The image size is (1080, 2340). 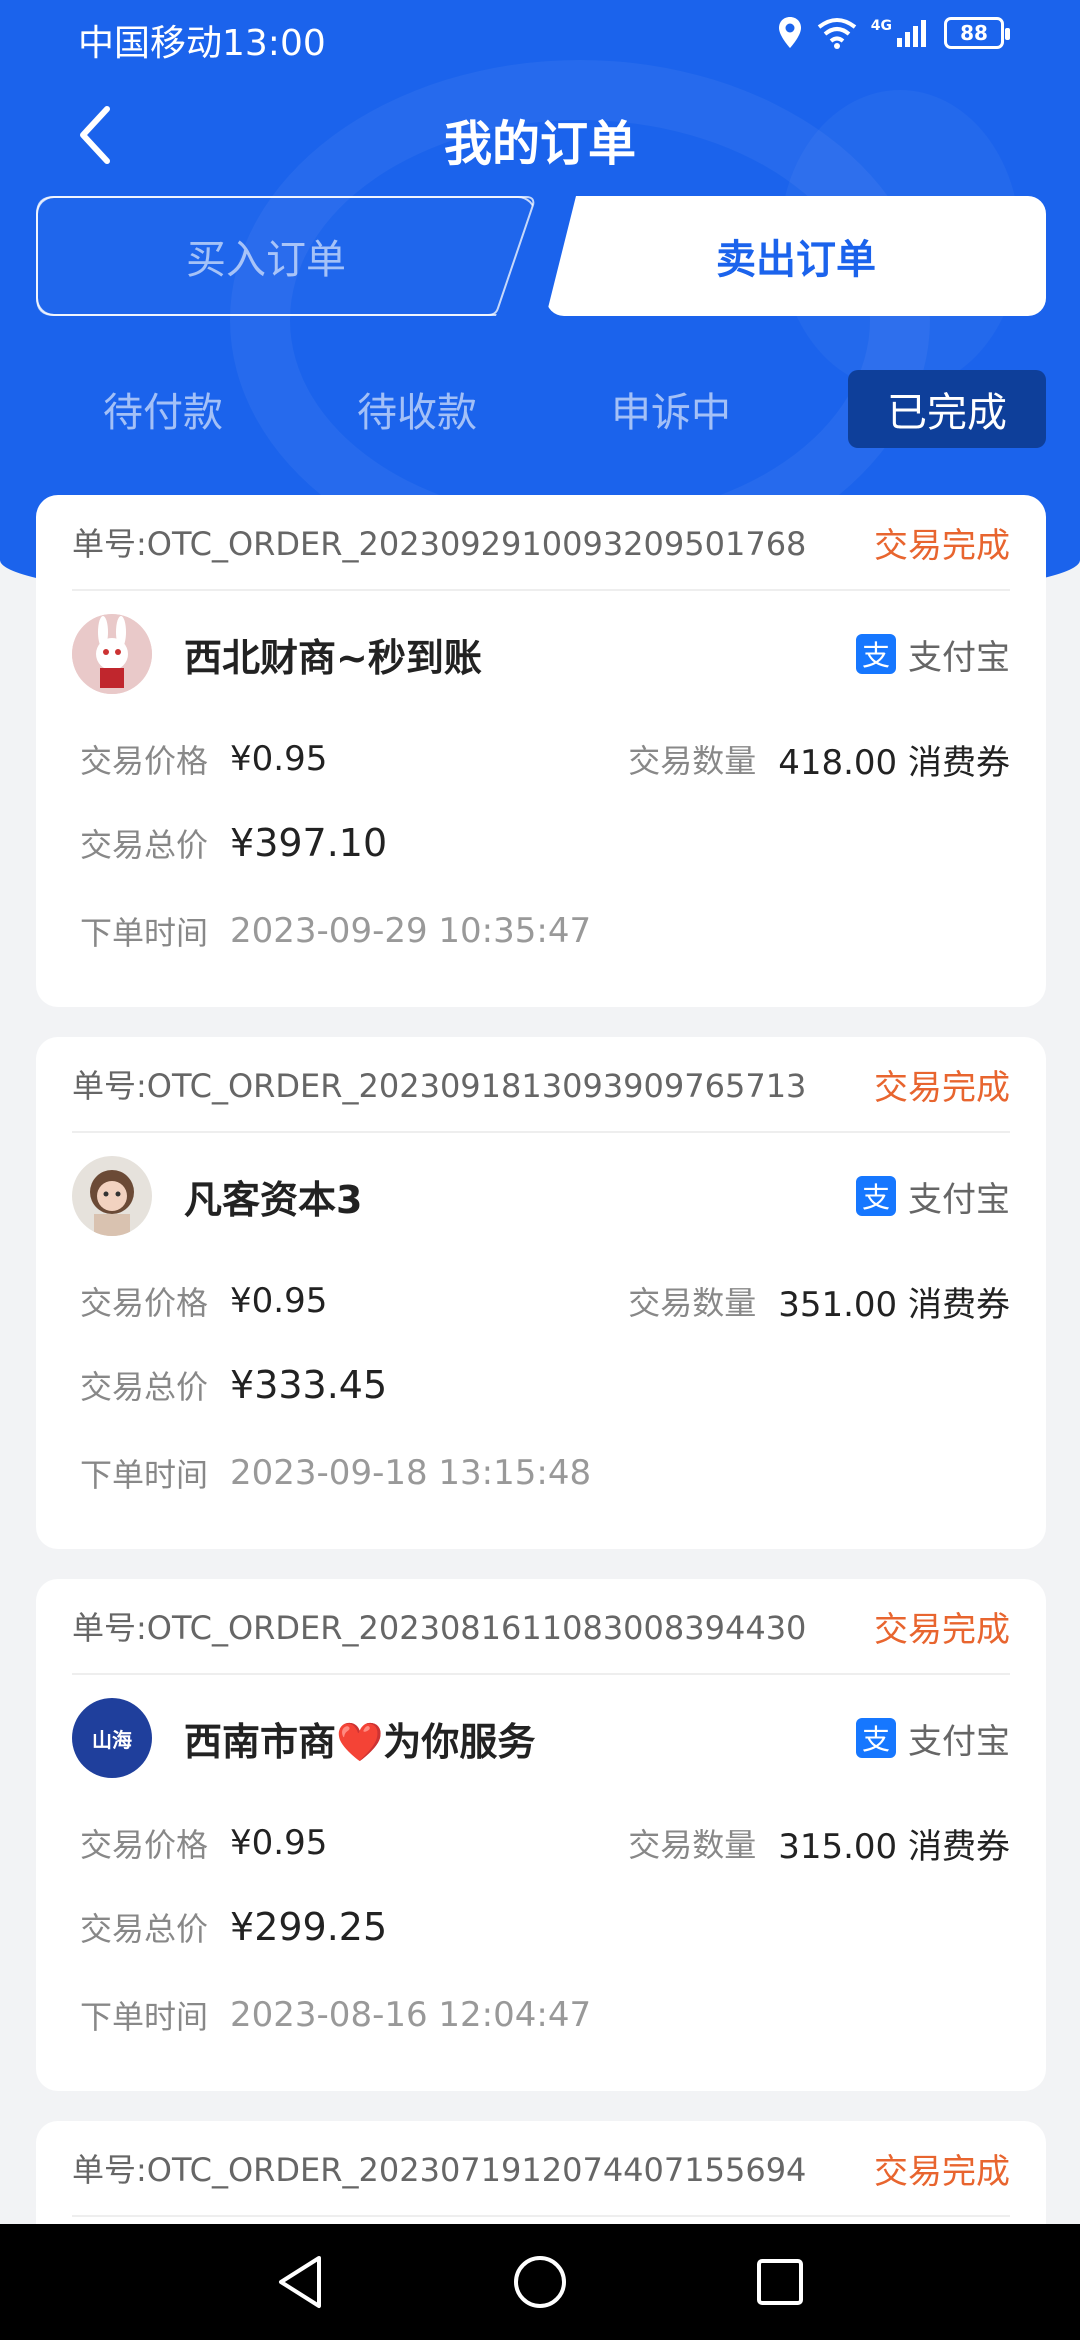 I want to click on status-icons: 4G 88, so click(x=893, y=33).